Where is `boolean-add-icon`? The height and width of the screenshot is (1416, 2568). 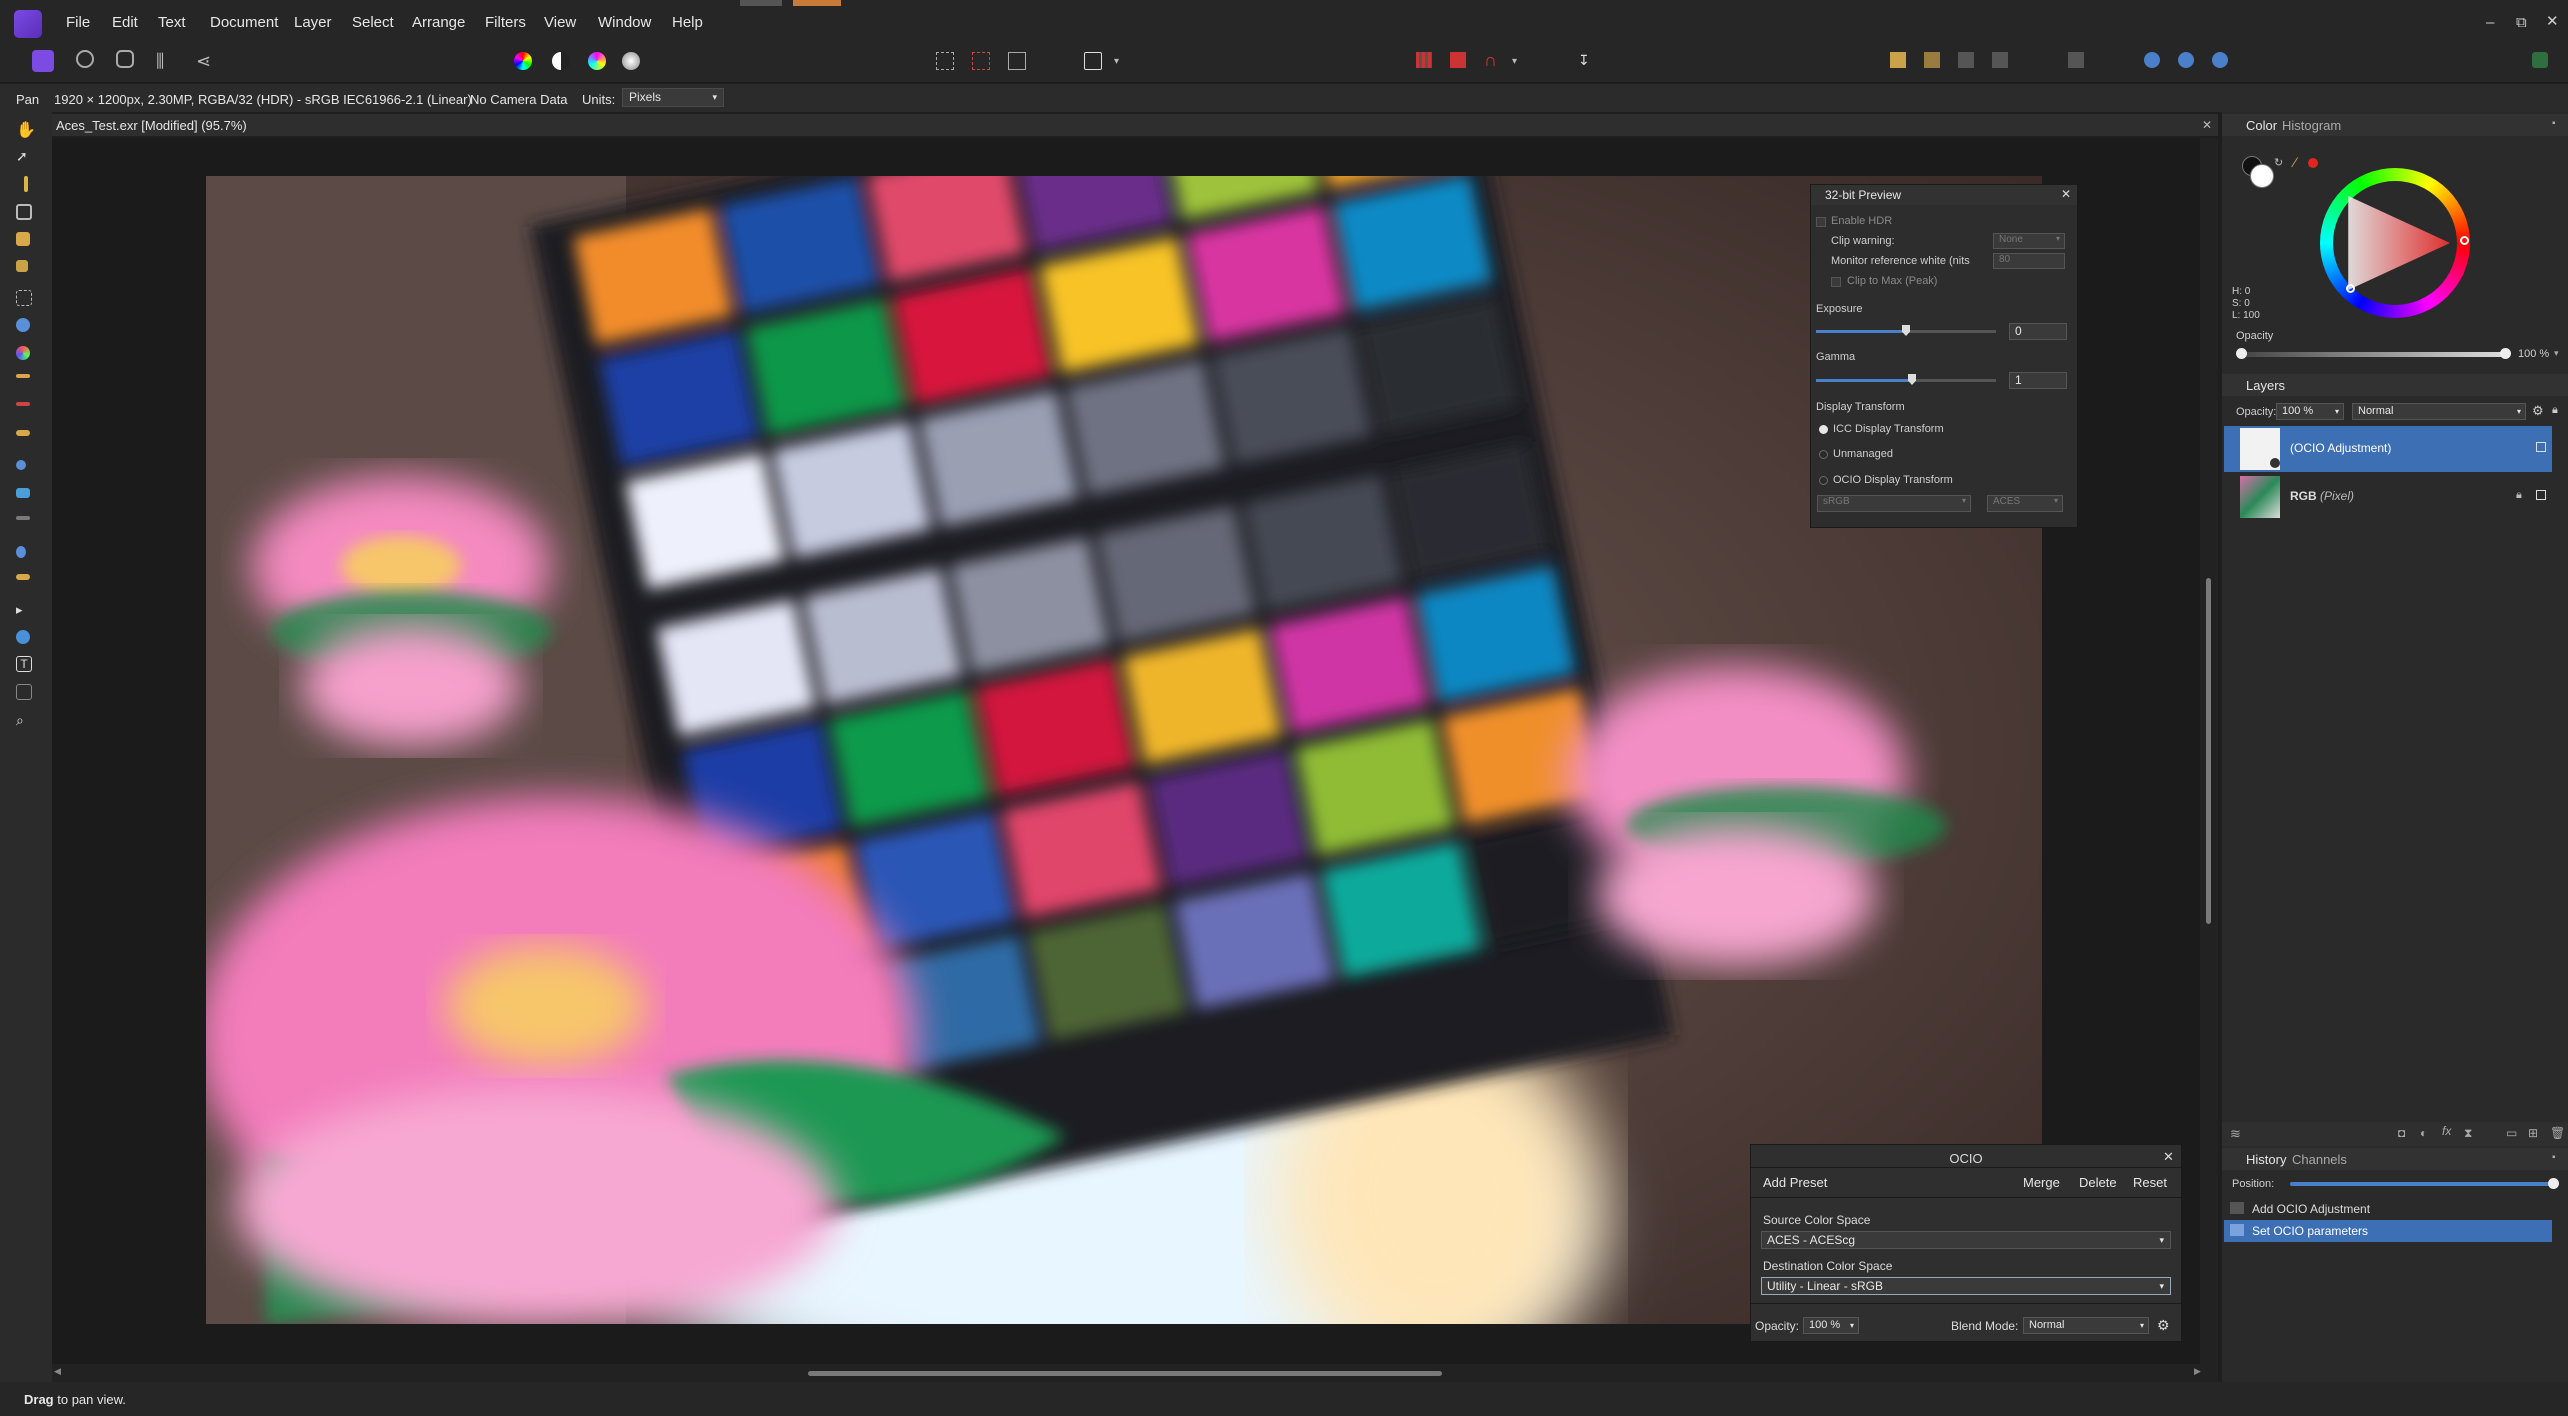
boolean-add-icon is located at coordinates (2152, 60).